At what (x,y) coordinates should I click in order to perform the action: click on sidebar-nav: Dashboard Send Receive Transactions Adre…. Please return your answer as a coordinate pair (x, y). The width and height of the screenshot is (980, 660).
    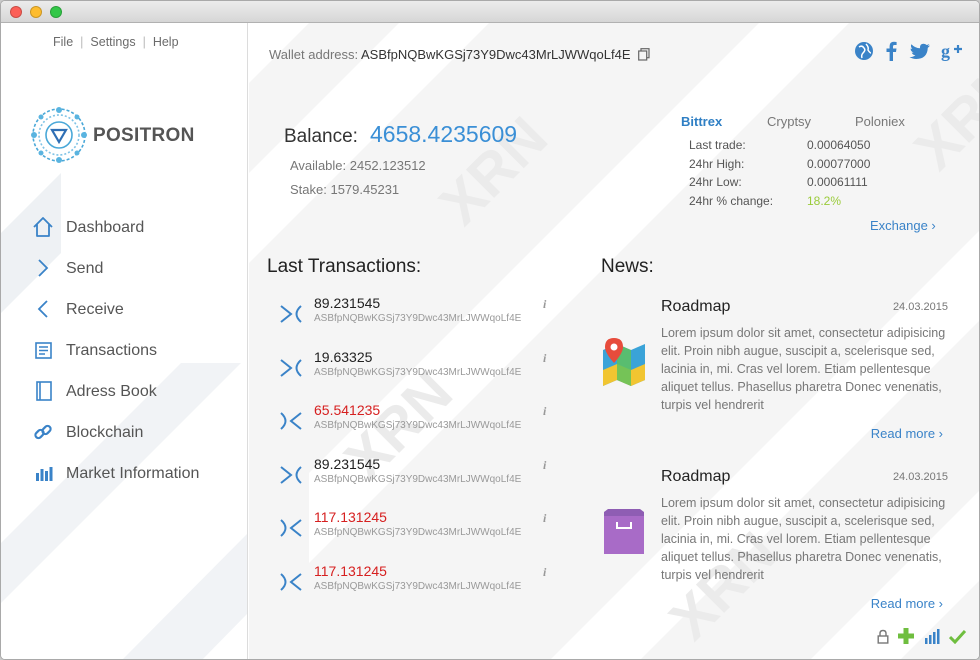
    Looking at the image, I should click on (136, 358).